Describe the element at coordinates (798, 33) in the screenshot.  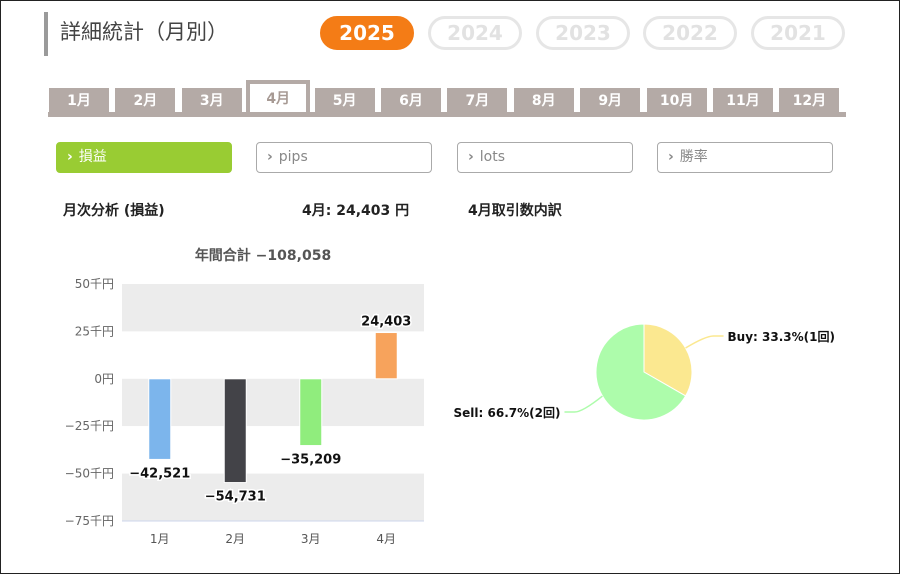
I see `year-tab-4: 2021` at that location.